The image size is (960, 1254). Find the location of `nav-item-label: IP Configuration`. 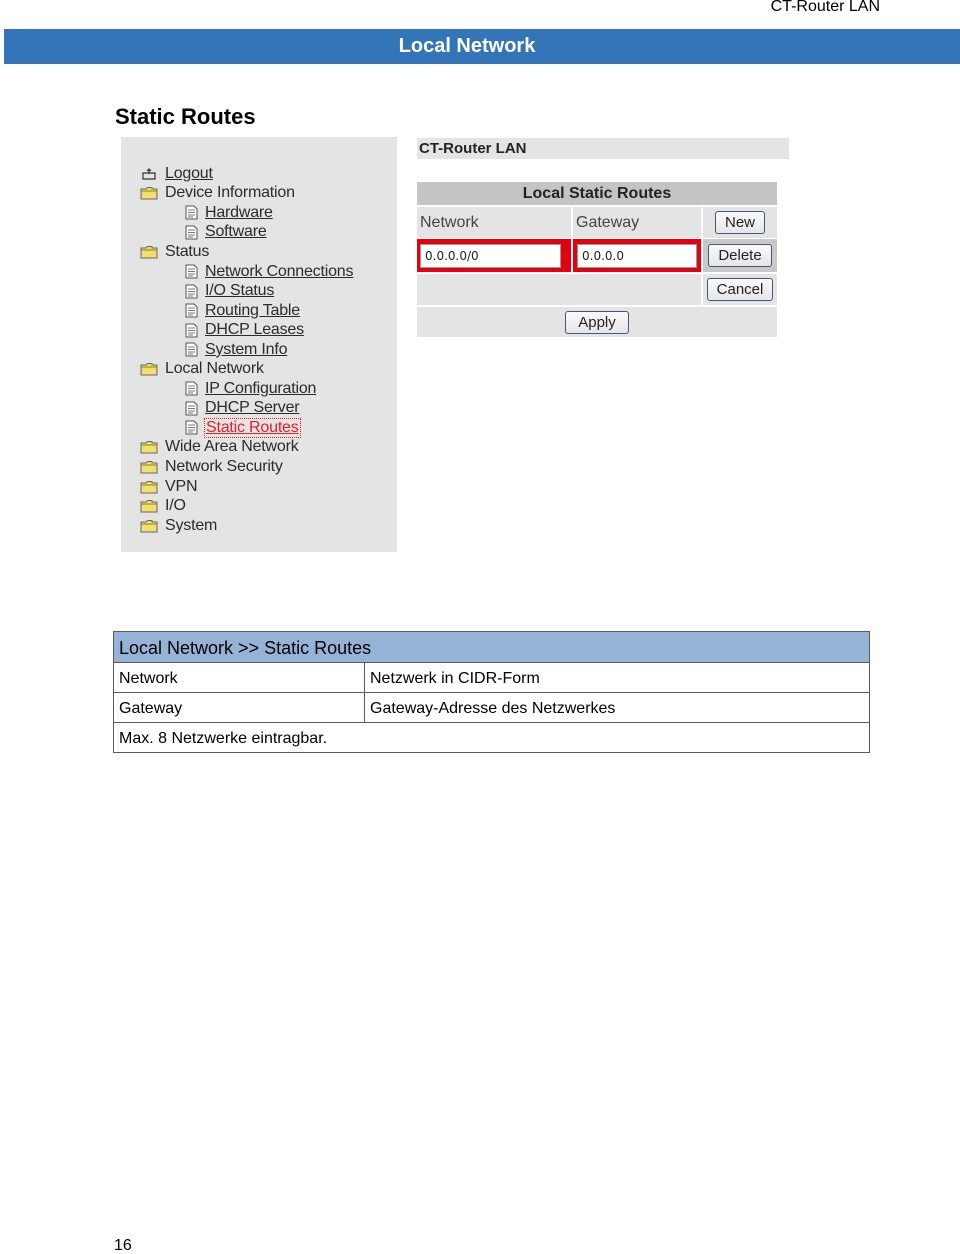

nav-item-label: IP Configuration is located at coordinates (260, 389).